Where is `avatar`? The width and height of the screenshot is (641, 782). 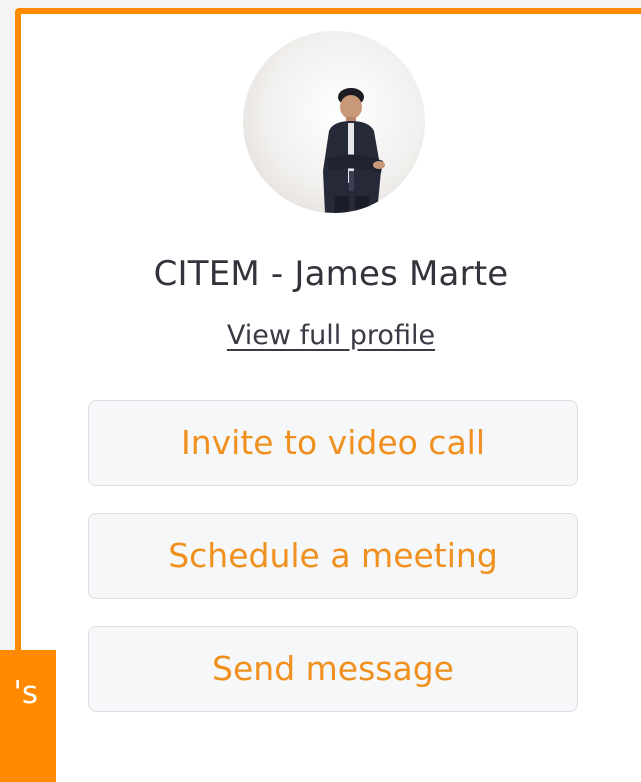
avatar is located at coordinates (334, 122).